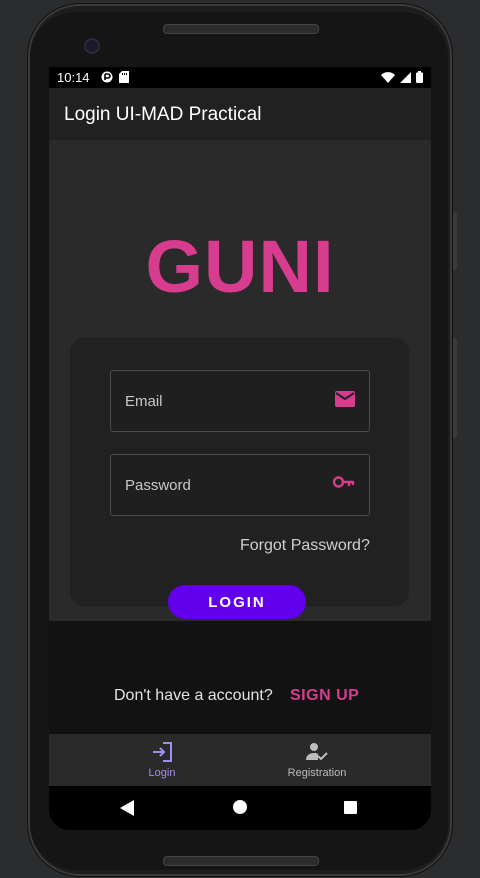 The width and height of the screenshot is (480, 878). Describe the element at coordinates (324, 696) in the screenshot. I see `signup-link: SIGN UP` at that location.